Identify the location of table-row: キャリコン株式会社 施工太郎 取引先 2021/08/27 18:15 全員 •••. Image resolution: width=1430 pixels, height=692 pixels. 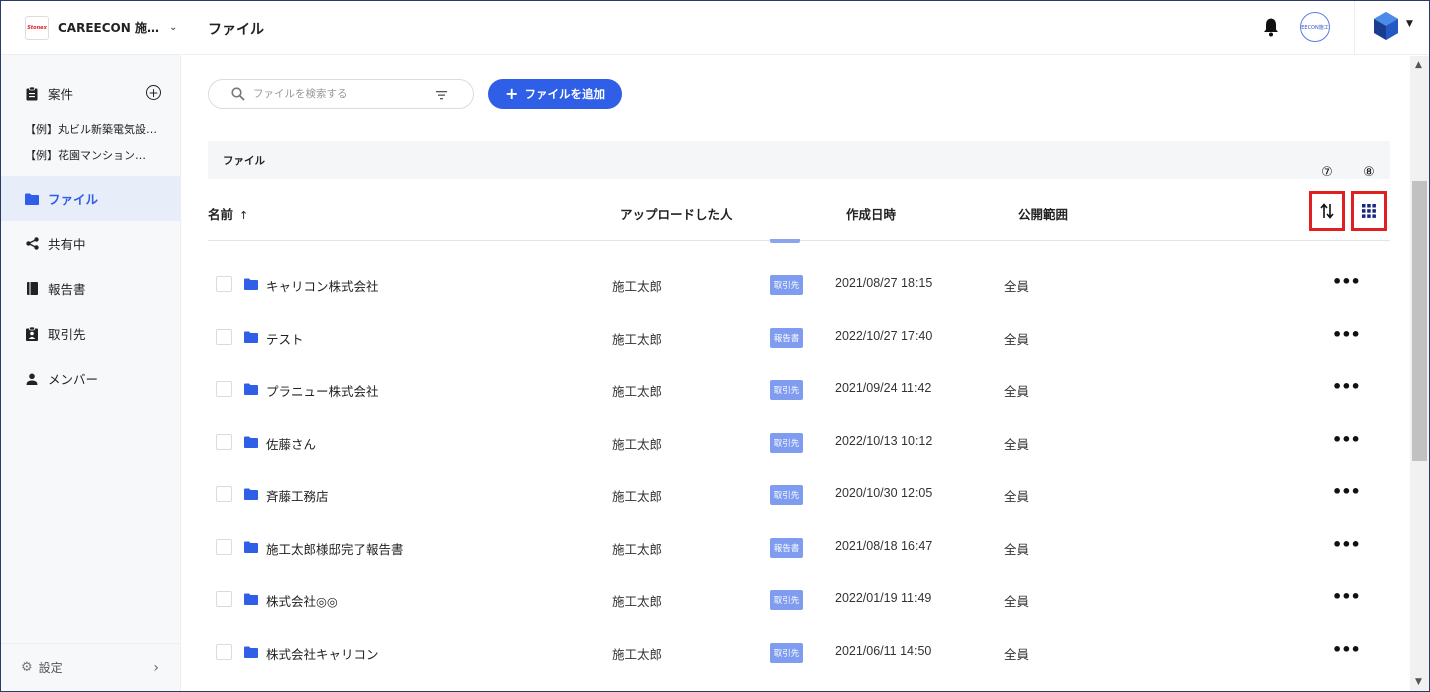
(799, 283).